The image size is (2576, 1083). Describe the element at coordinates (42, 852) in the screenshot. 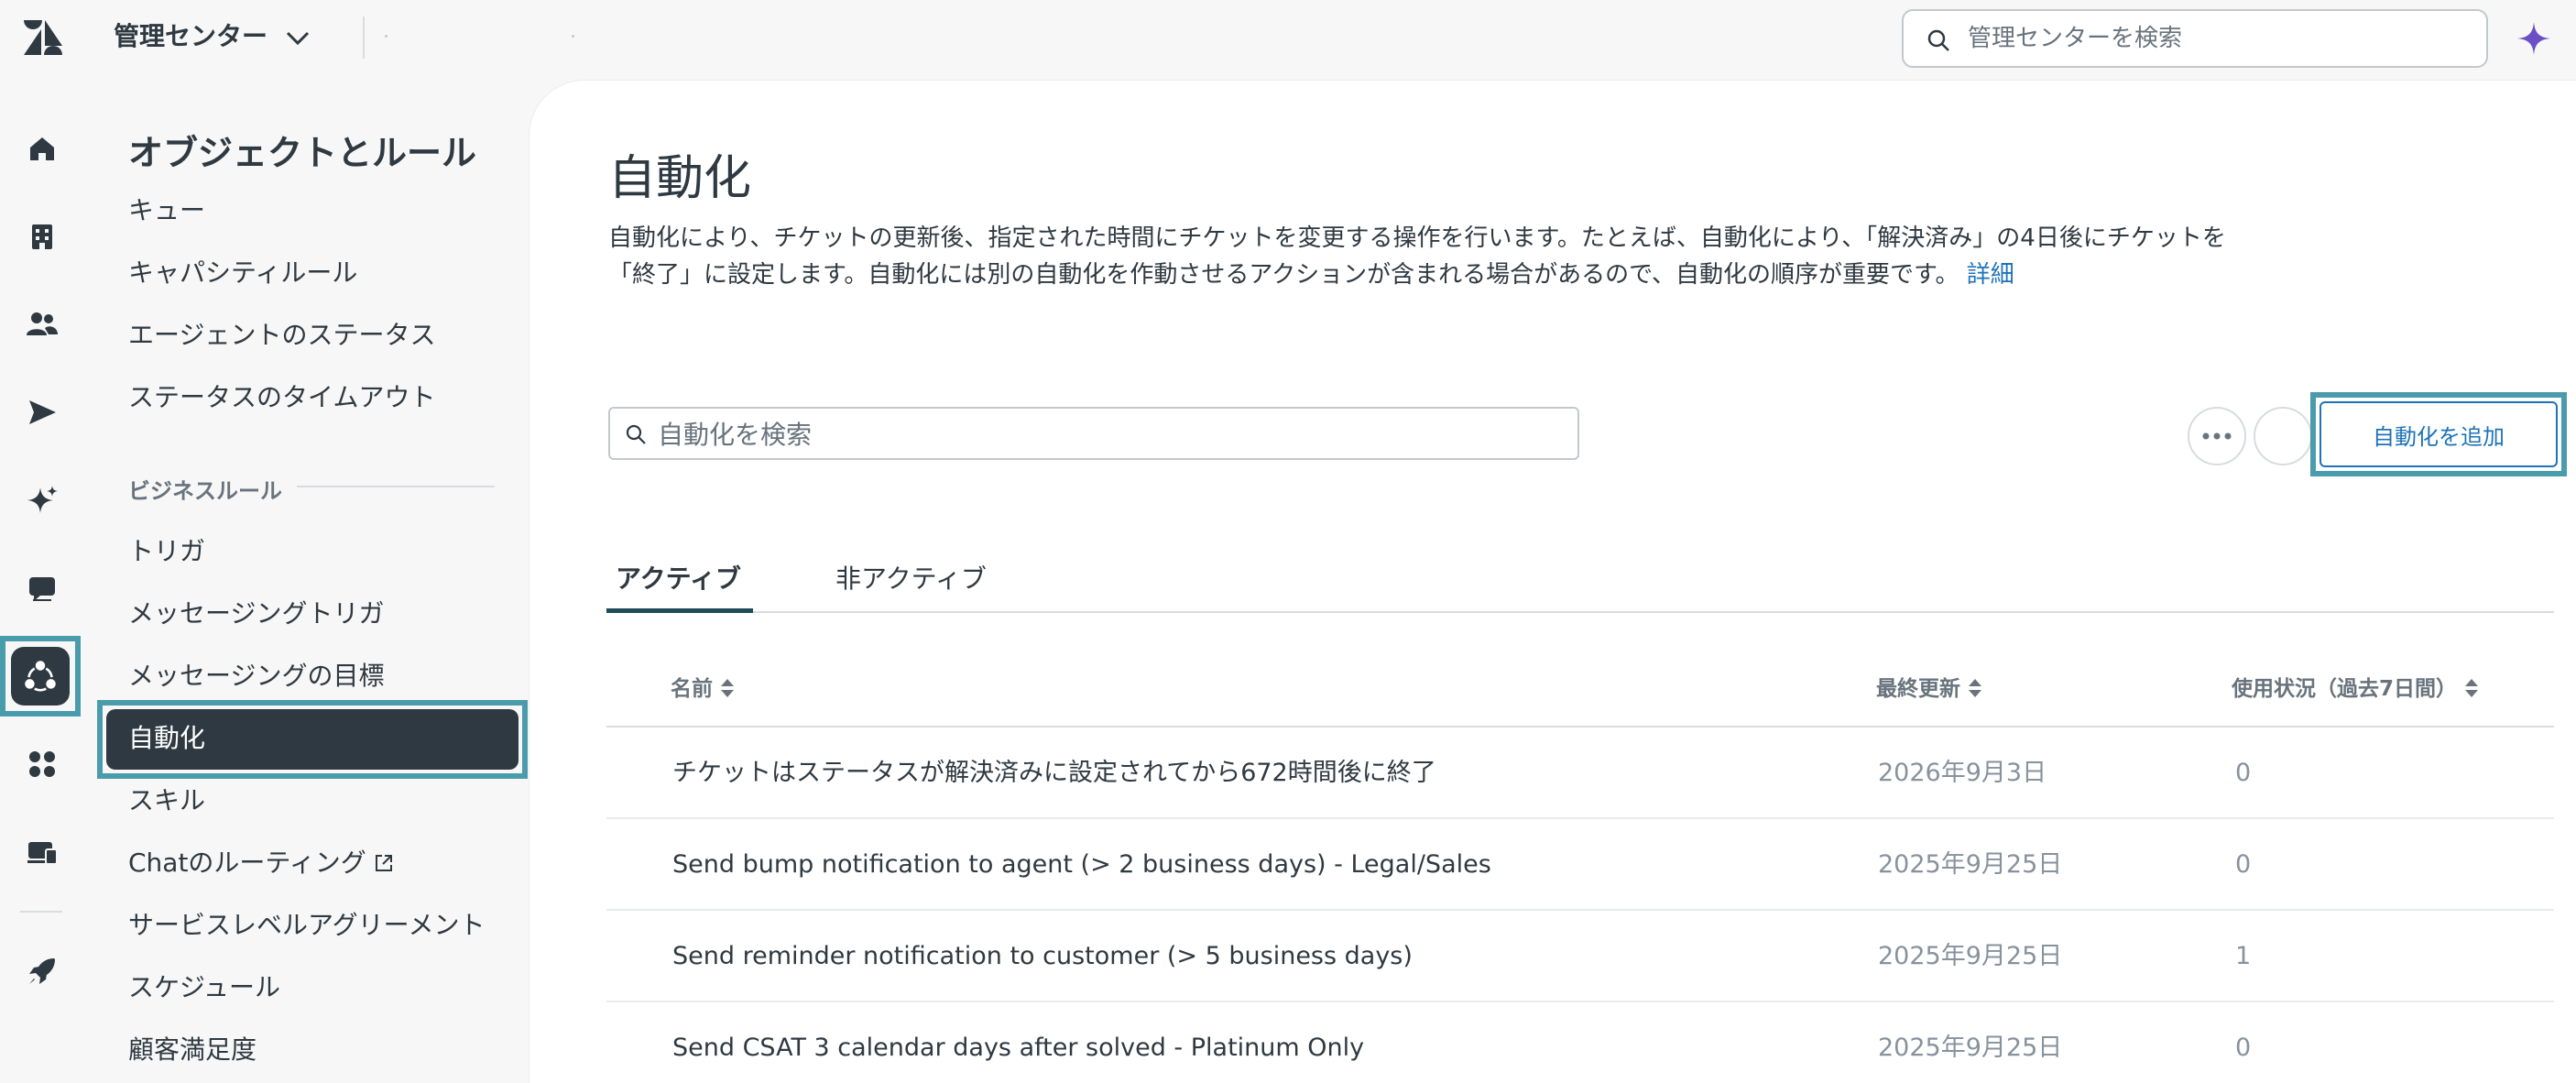

I see `workspace-icon` at that location.